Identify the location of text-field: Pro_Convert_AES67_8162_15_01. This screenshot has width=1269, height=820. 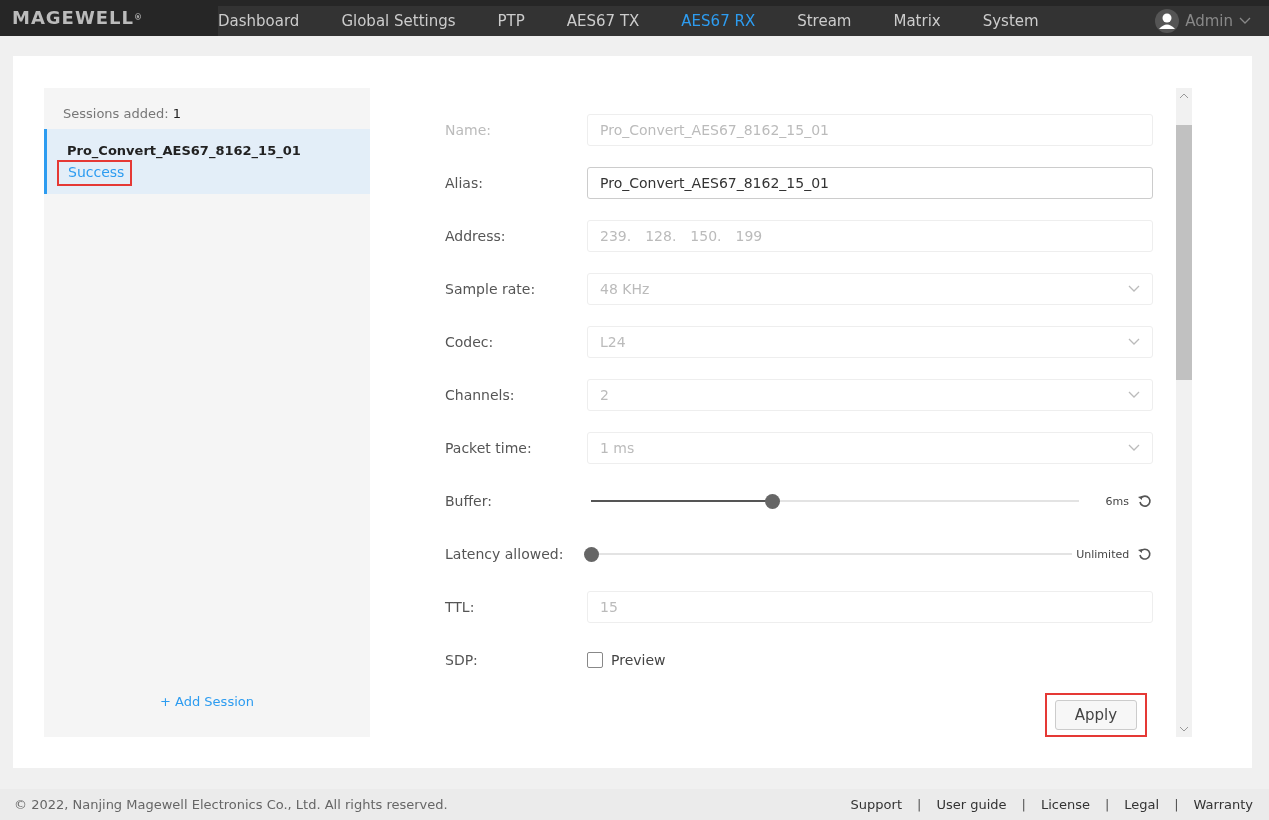
(870, 183).